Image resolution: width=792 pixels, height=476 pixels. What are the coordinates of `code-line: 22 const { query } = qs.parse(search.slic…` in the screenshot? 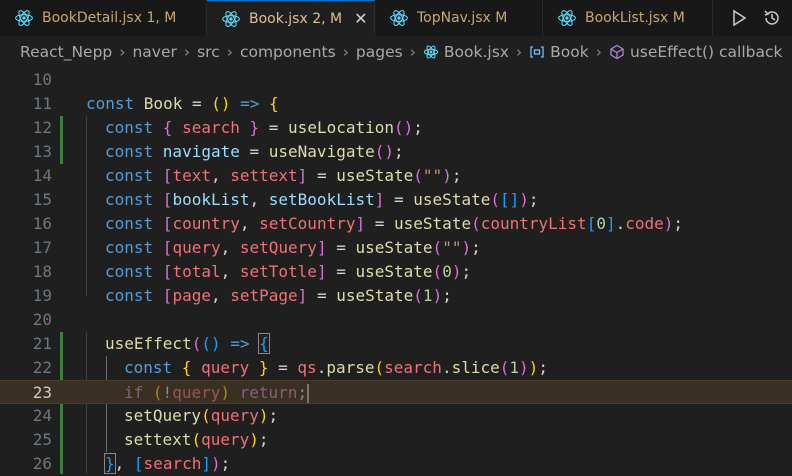 It's located at (396, 368).